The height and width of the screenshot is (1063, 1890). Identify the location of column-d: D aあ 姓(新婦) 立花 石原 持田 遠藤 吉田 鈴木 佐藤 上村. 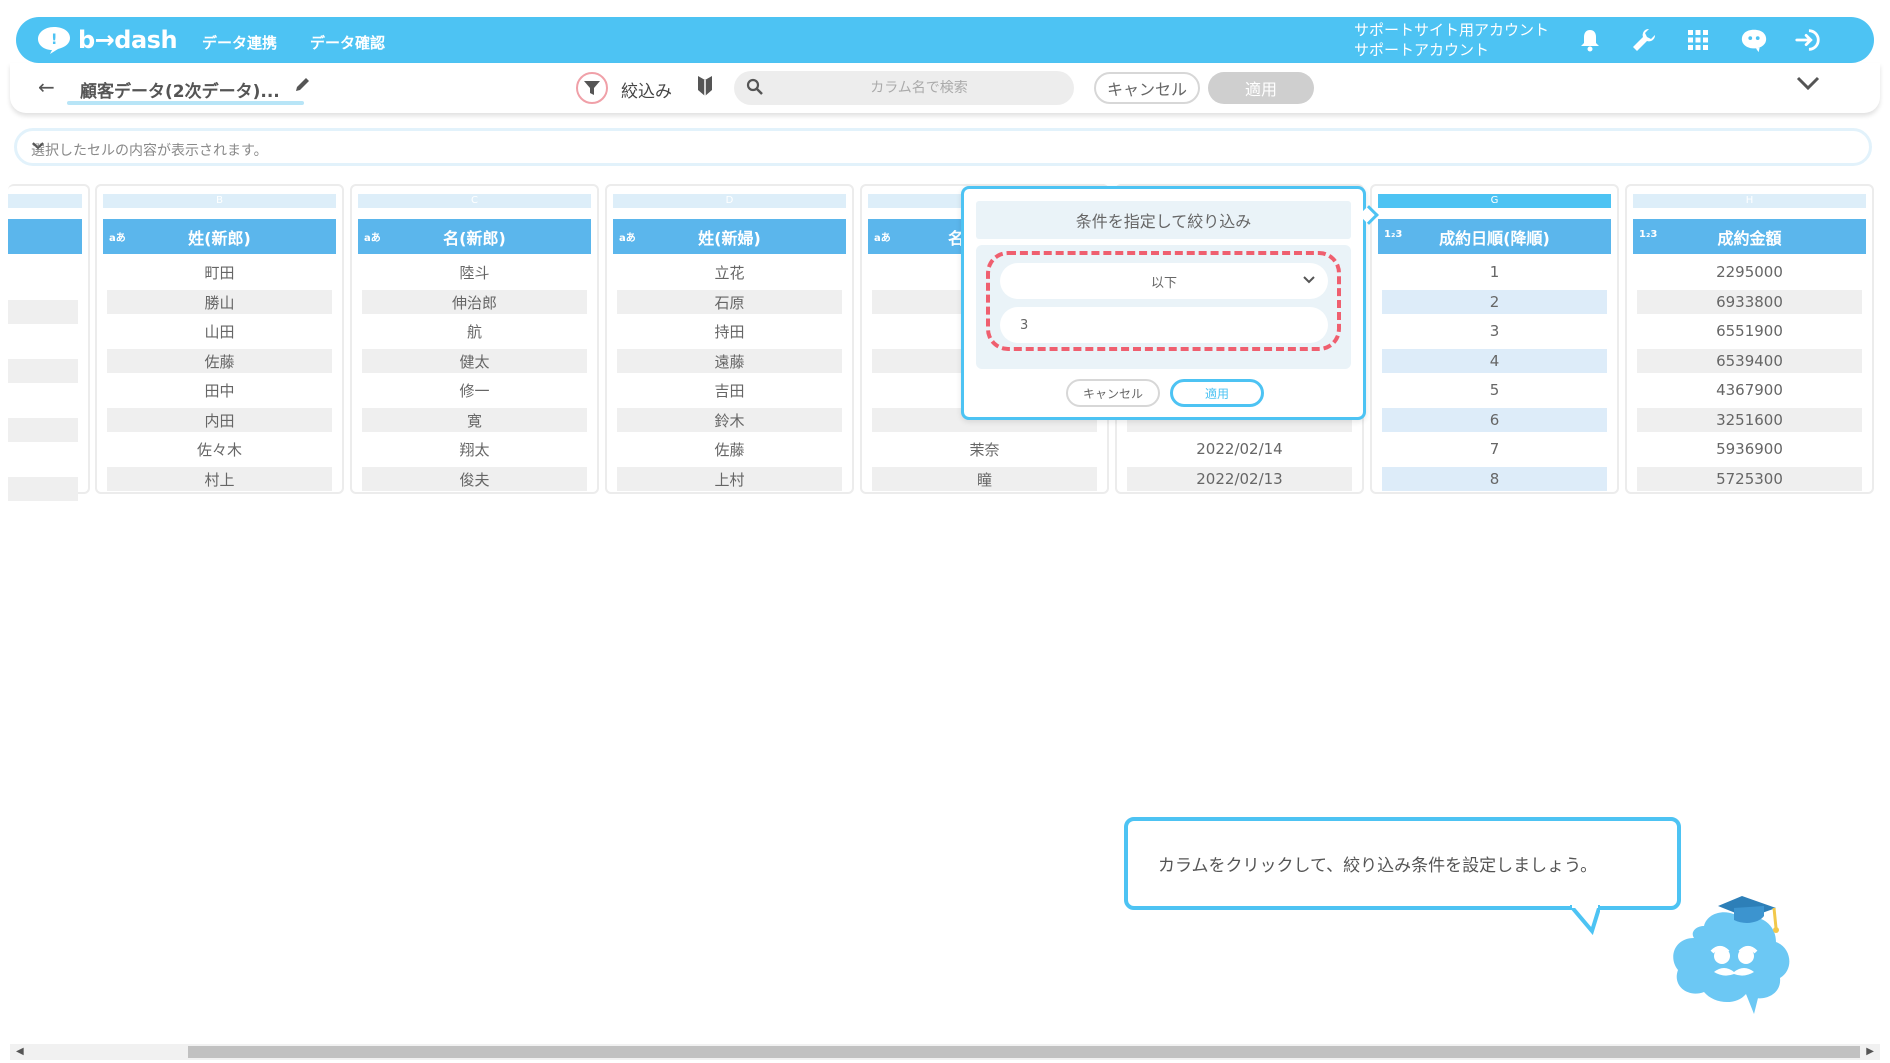
(729, 339).